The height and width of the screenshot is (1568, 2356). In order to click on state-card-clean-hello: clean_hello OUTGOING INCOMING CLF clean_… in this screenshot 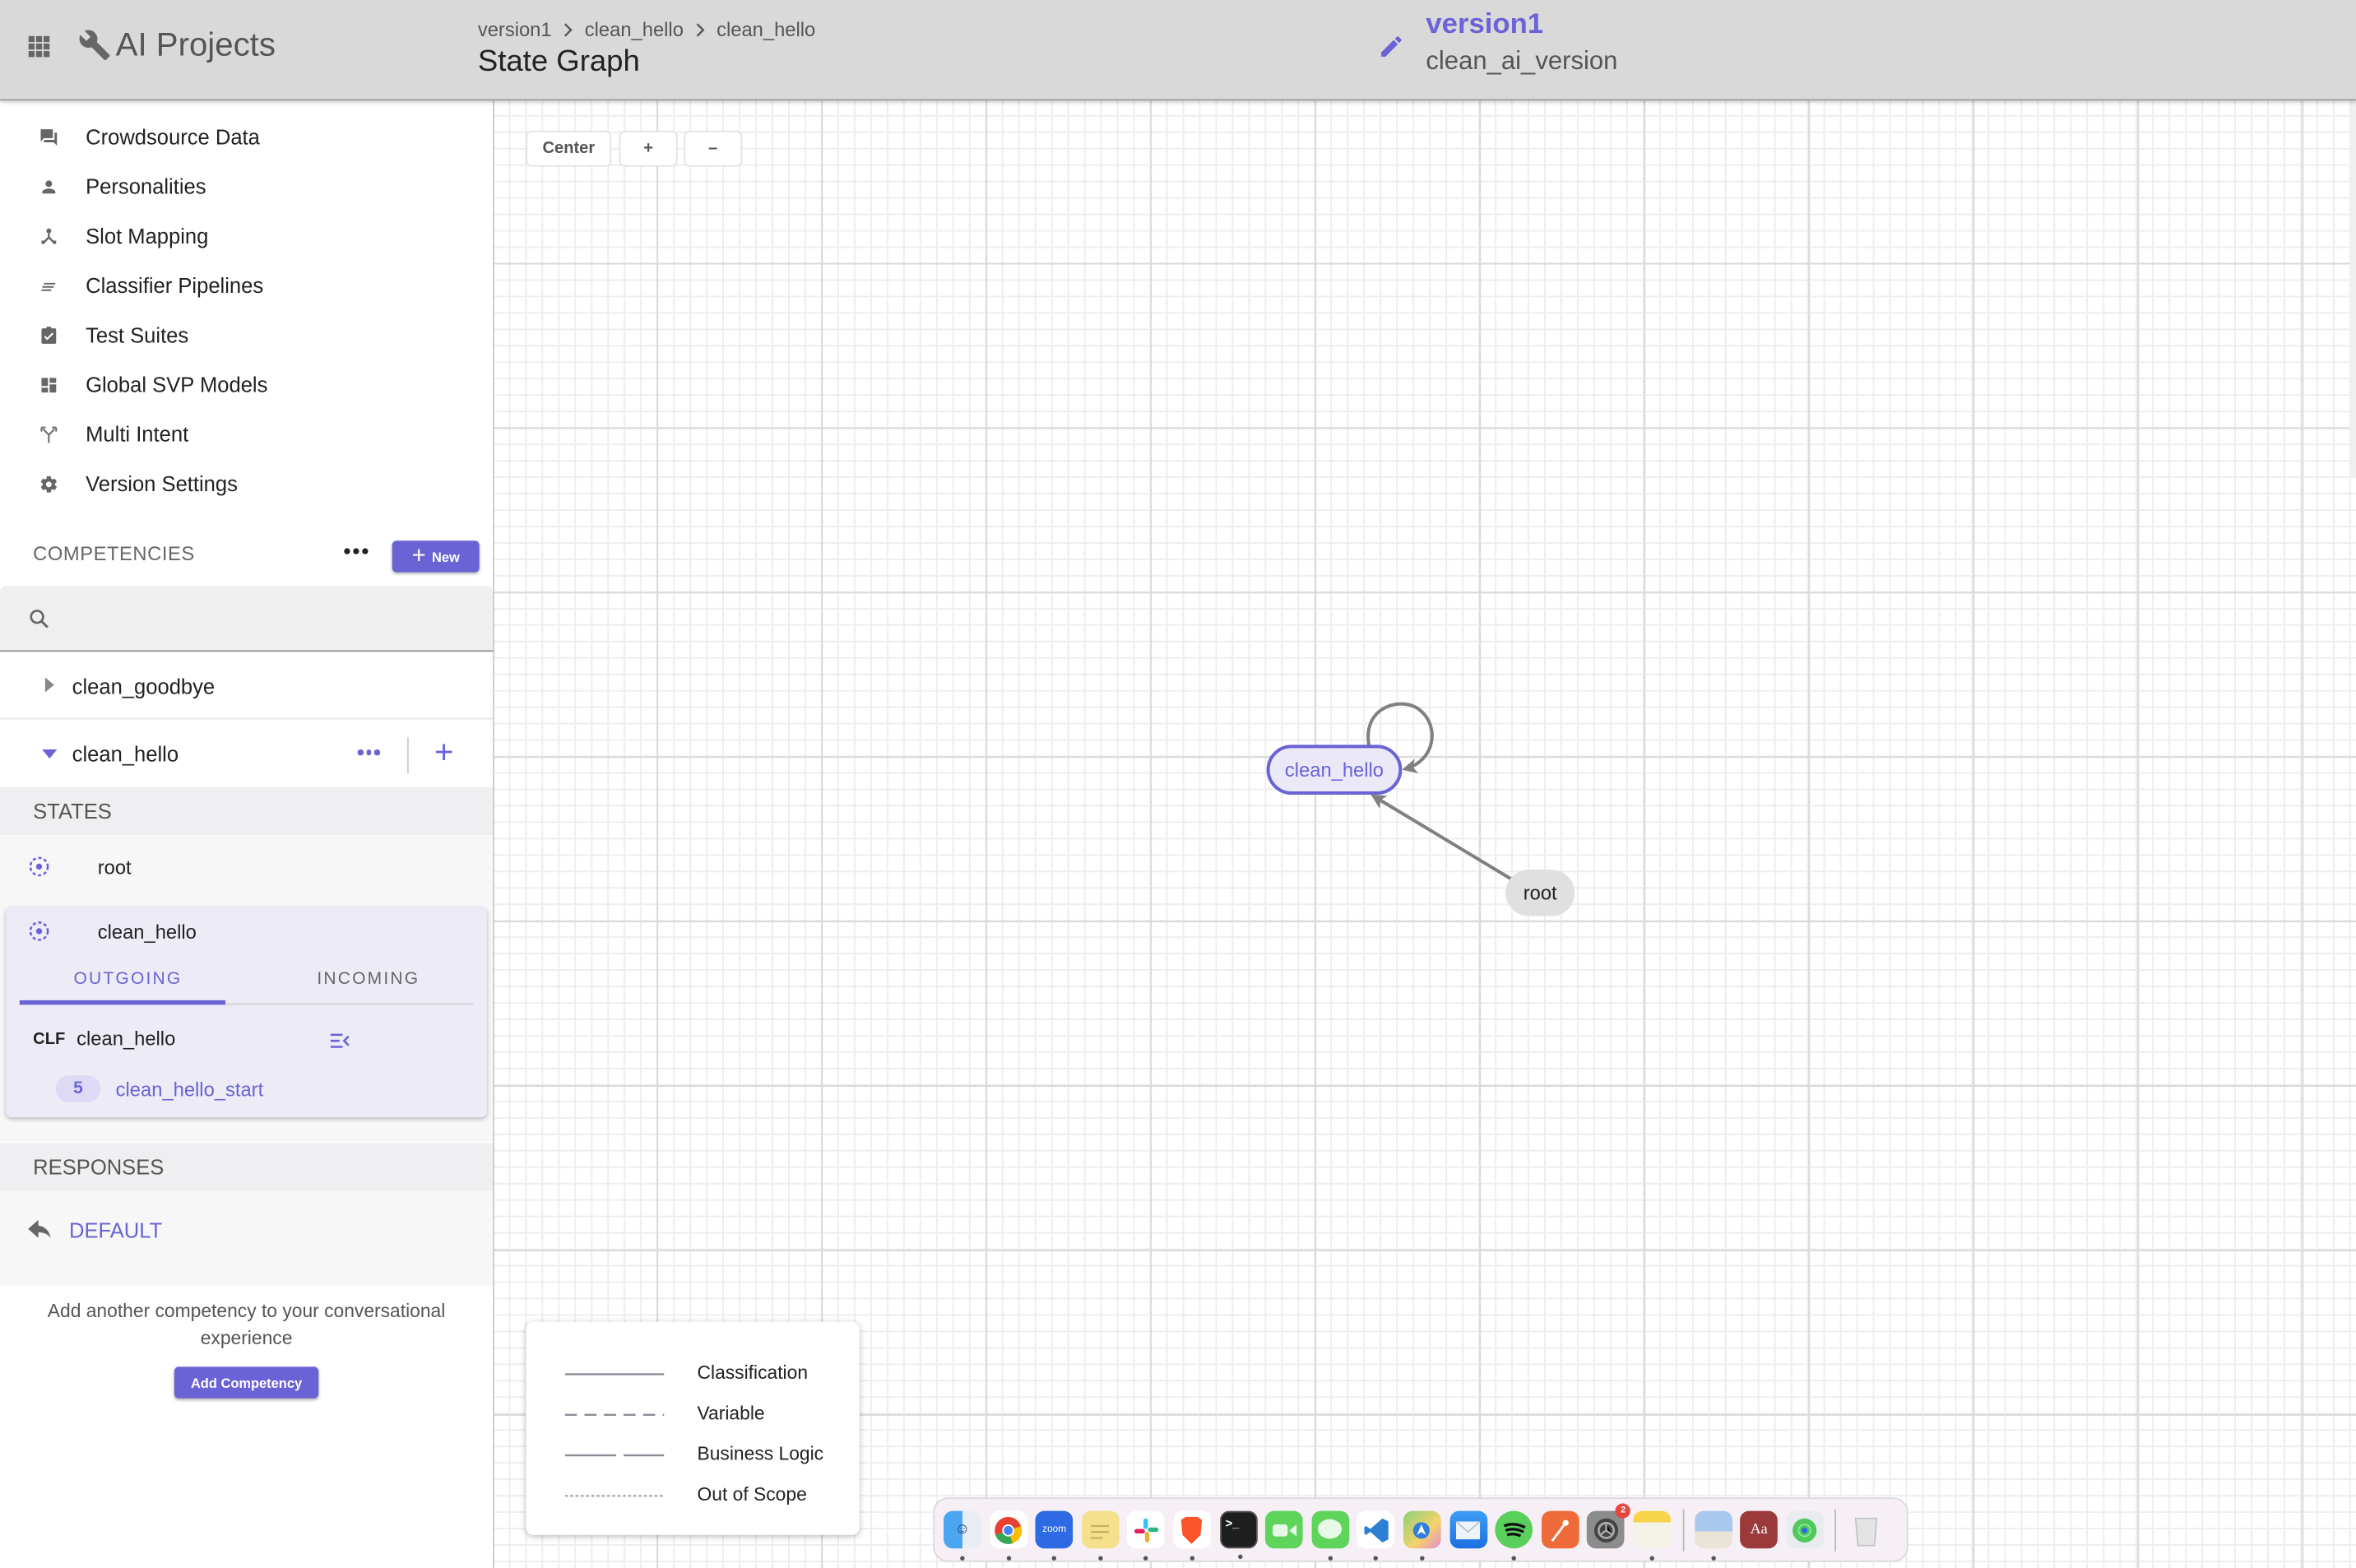, I will do `click(246, 1012)`.